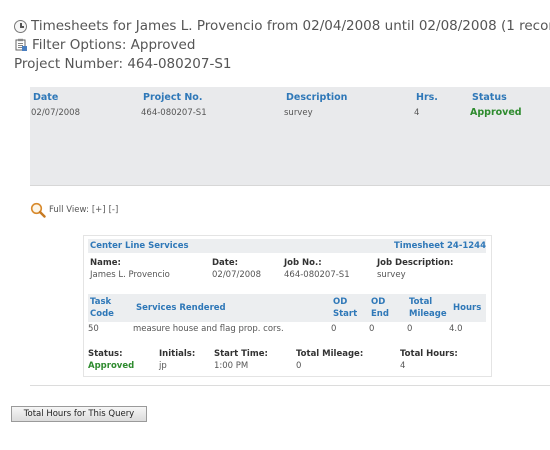  I want to click on initials-label: Initials:, so click(177, 354).